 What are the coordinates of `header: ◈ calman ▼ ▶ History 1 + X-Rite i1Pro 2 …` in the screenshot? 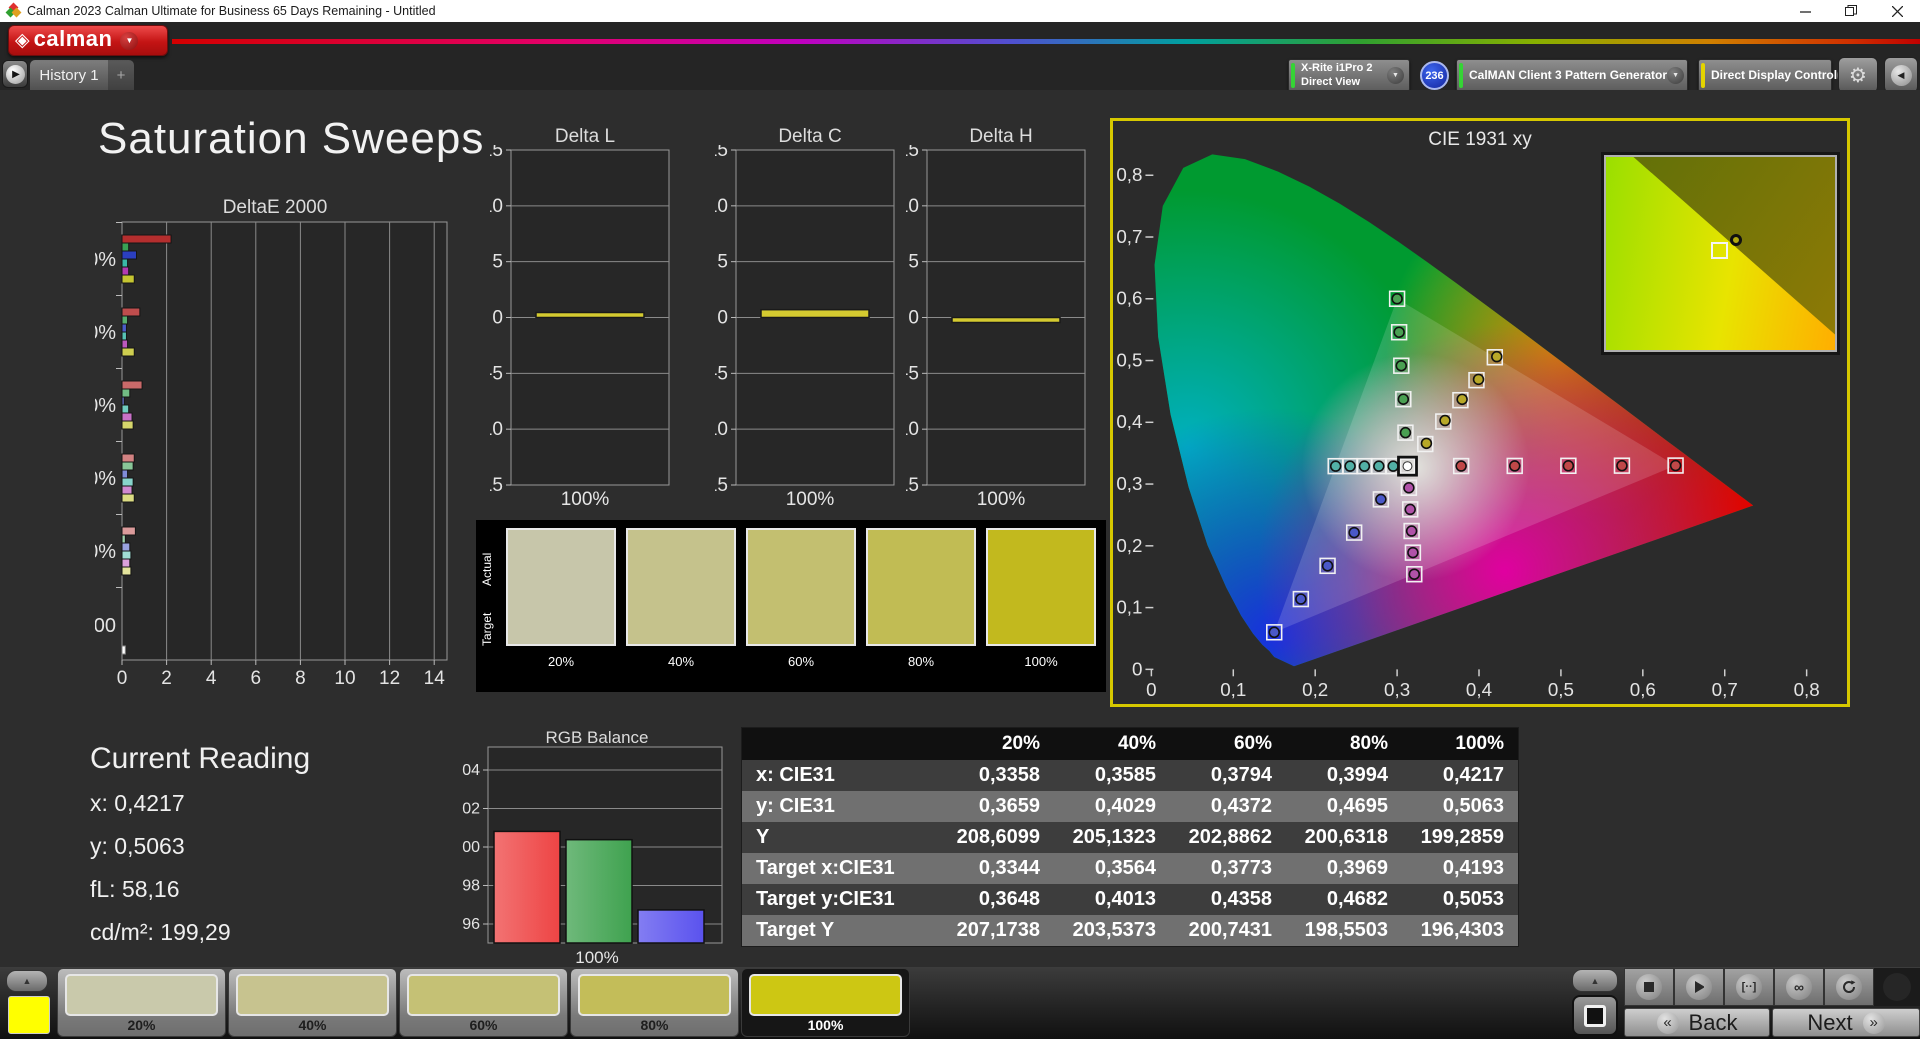 It's located at (960, 57).